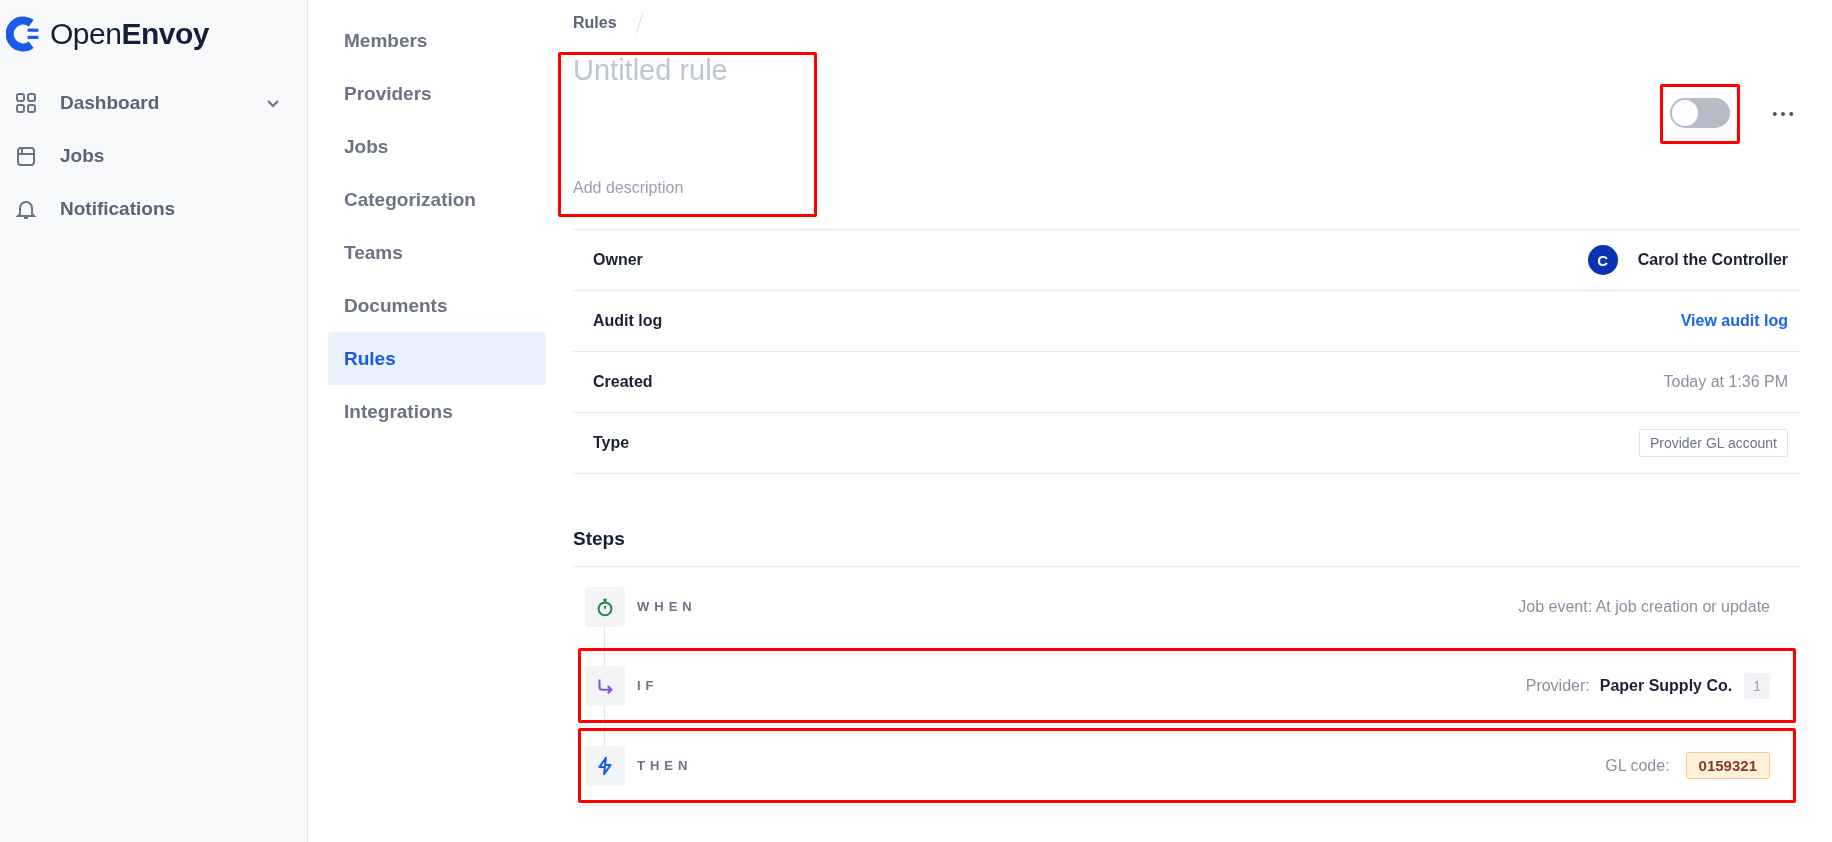  Describe the element at coordinates (1713, 443) in the screenshot. I see `type-tag: Provider GL account` at that location.